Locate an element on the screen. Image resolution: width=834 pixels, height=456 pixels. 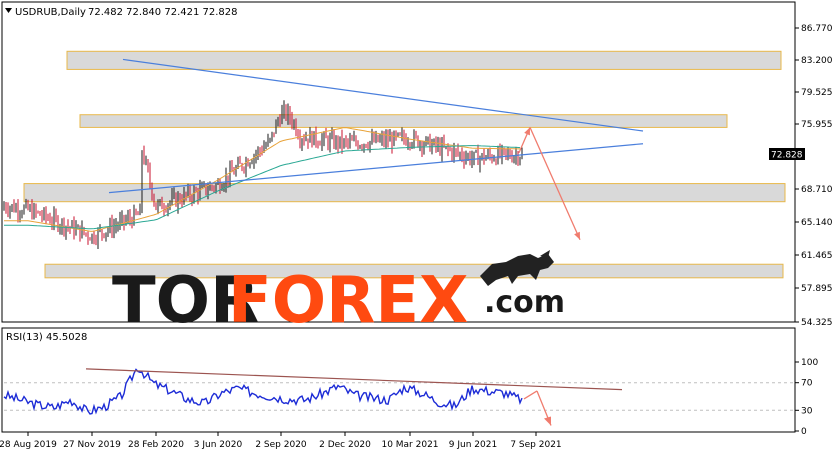
rsi-axis: 100 70 30 0 is located at coordinates (806, 397).